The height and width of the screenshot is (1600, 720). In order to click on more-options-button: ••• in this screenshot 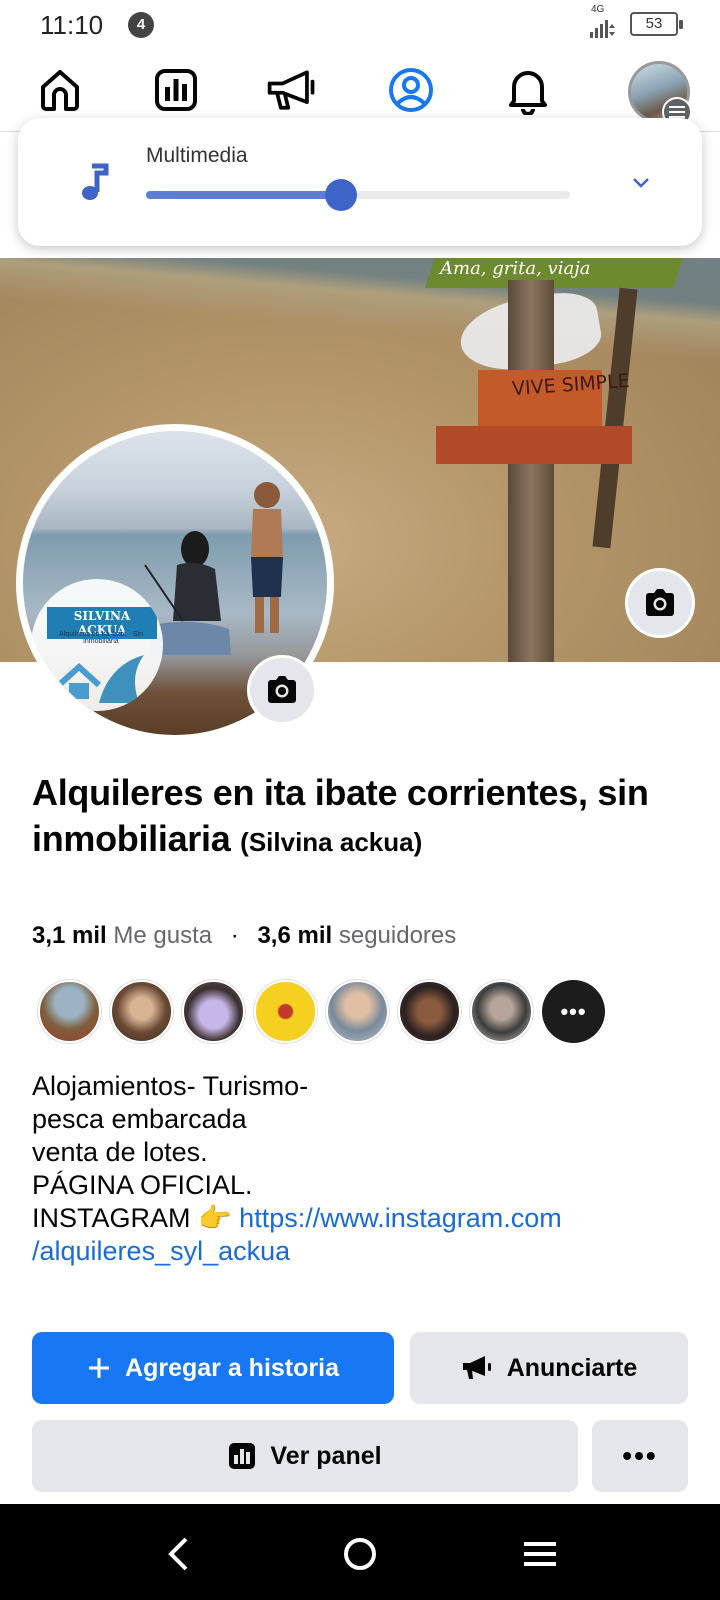, I will do `click(640, 1456)`.